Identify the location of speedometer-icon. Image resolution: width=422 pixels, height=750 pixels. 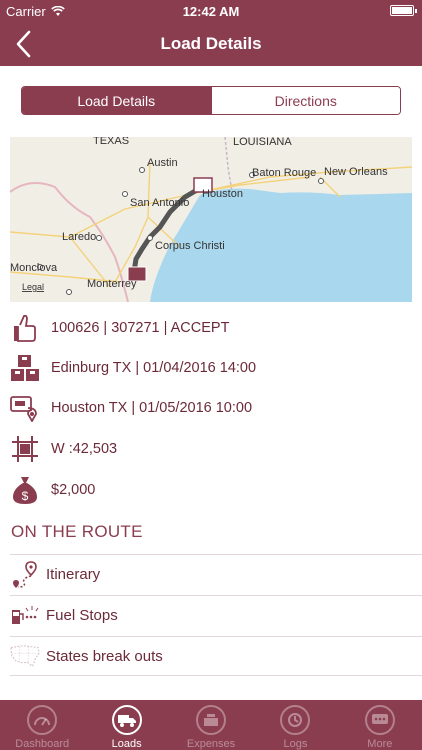
(42, 720).